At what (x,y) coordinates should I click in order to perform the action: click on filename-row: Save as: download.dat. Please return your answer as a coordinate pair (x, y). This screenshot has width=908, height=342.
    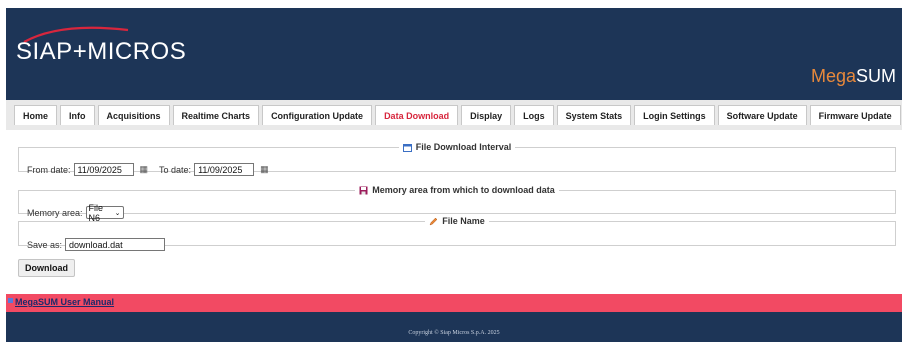
    Looking at the image, I should click on (96, 244).